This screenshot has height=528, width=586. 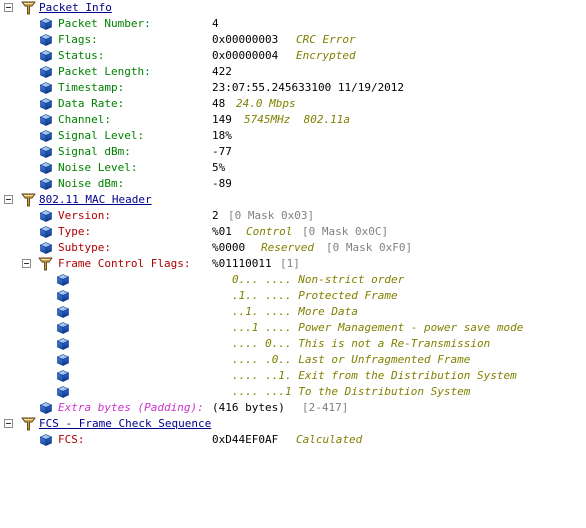 What do you see at coordinates (229, 247) in the screenshot?
I see `field-value: %0000` at bounding box center [229, 247].